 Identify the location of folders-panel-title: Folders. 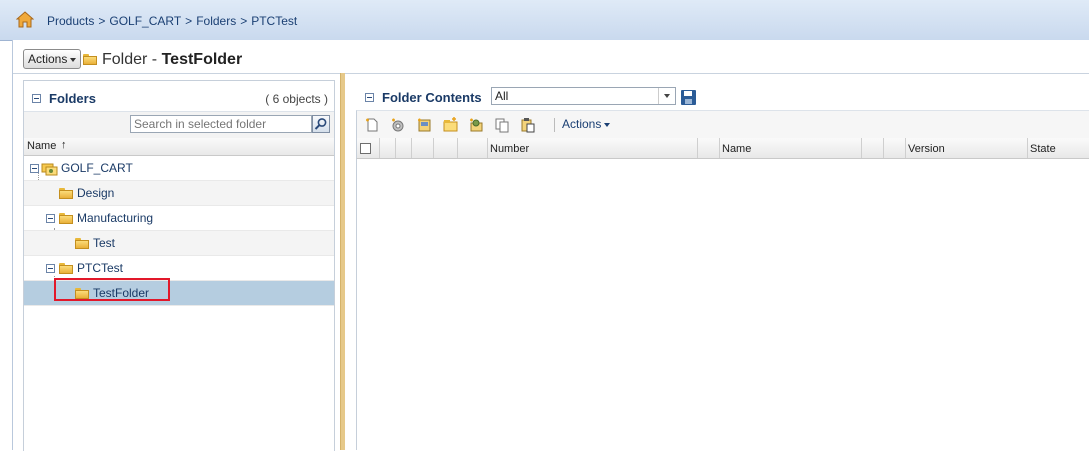
(72, 98).